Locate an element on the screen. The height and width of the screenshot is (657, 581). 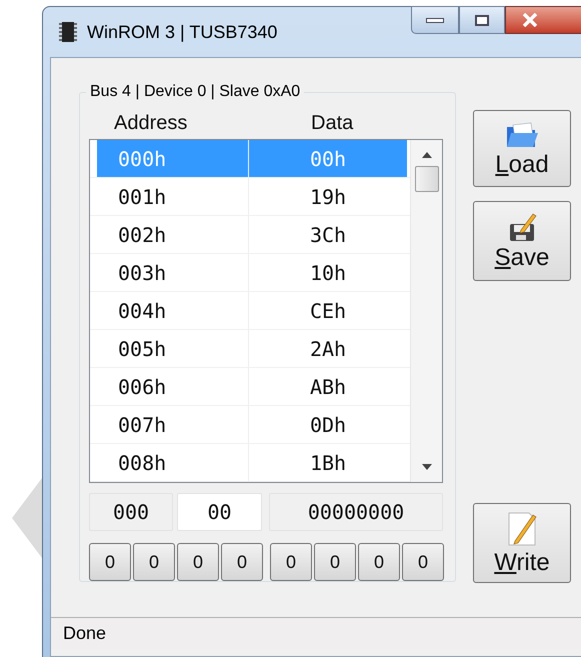
table-row: 003h 10h is located at coordinates (250, 273).